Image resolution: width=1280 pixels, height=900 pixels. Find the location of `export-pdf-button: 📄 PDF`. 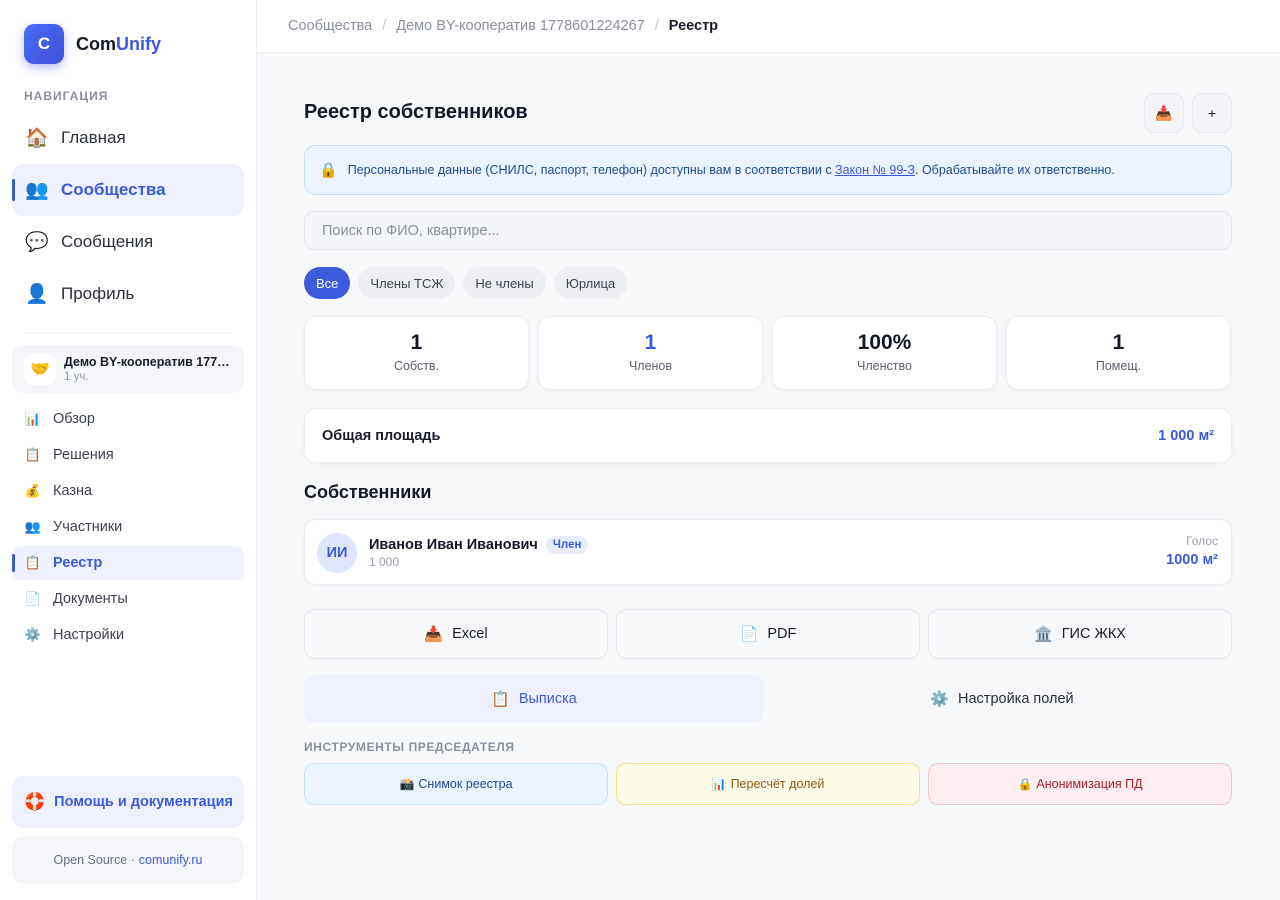

export-pdf-button: 📄 PDF is located at coordinates (768, 634).